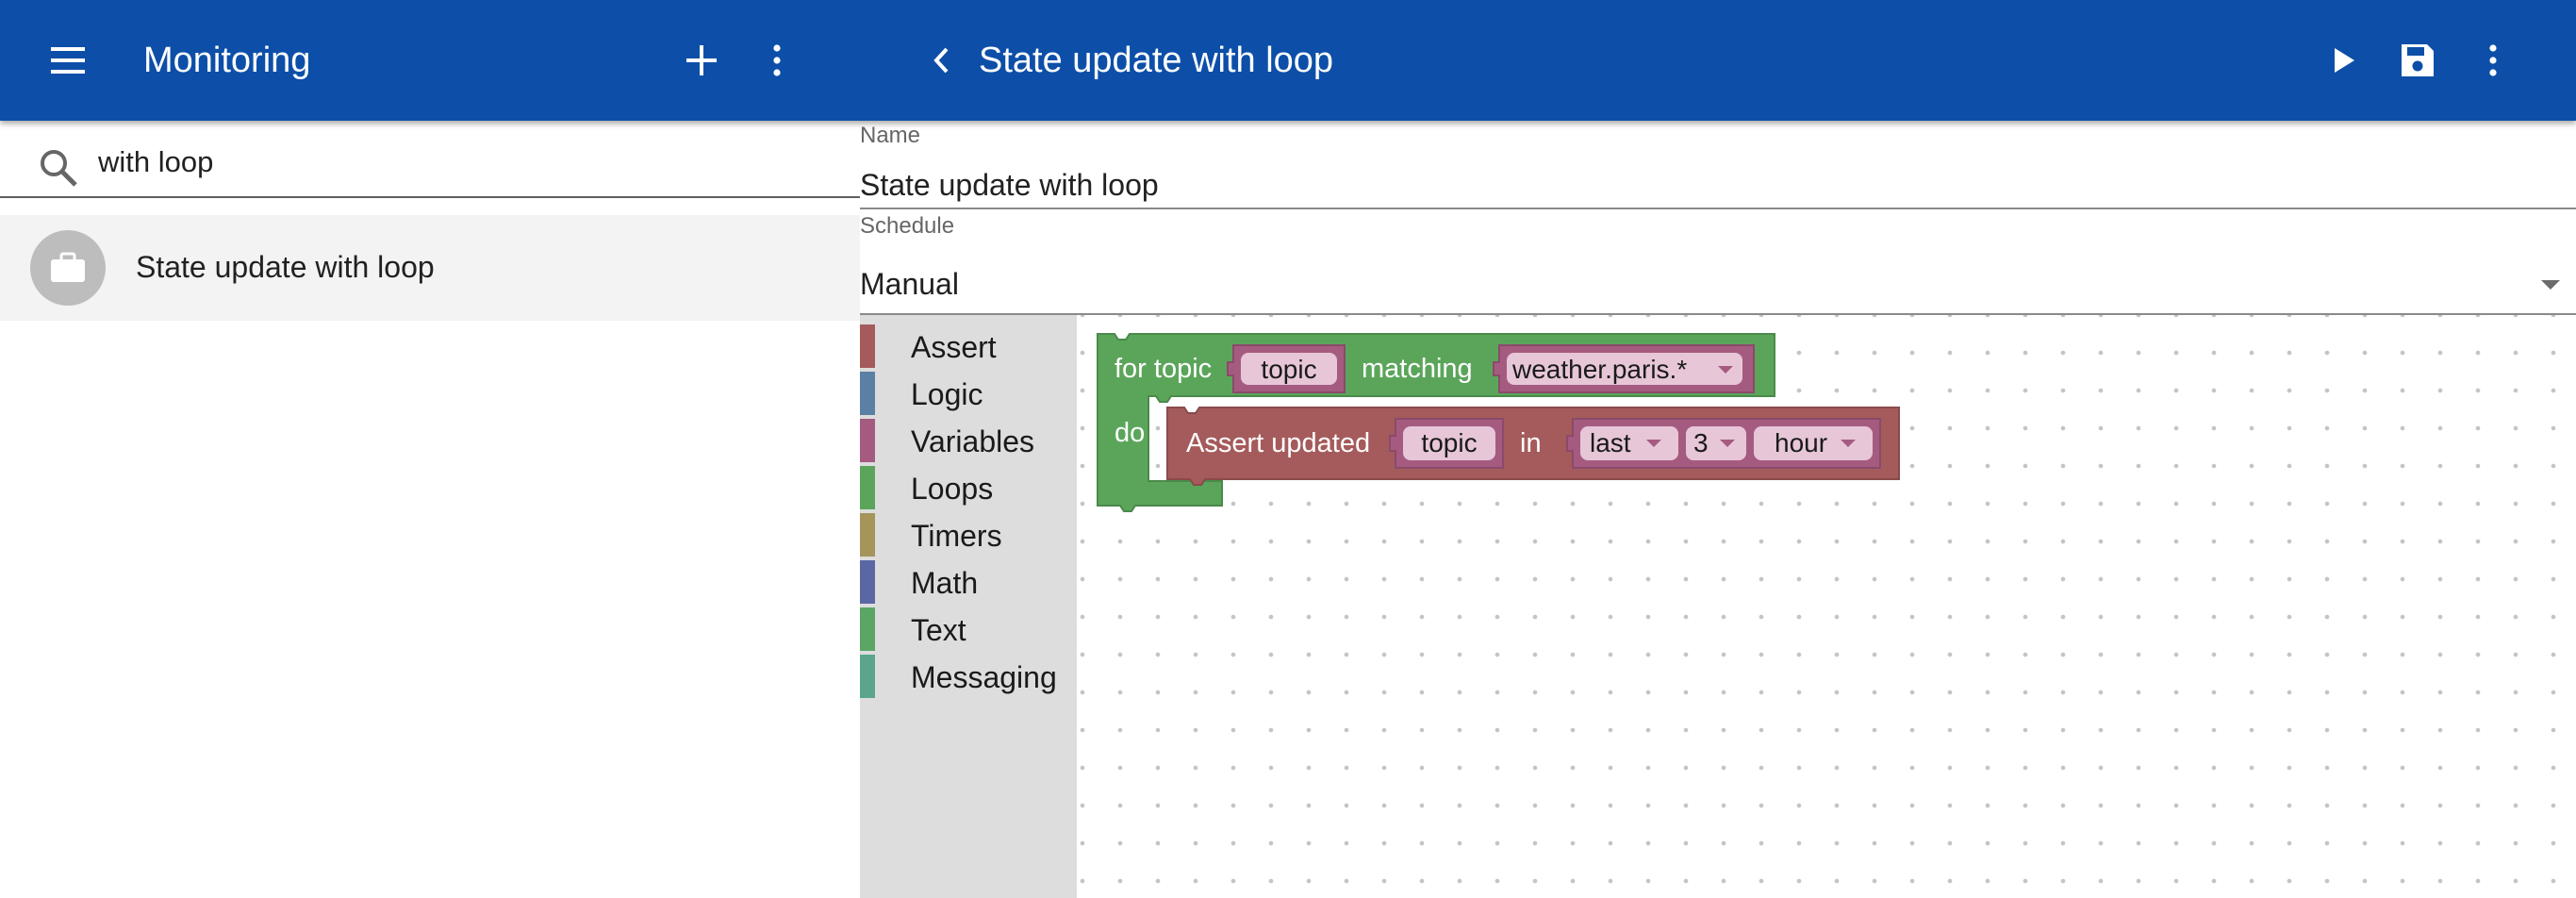 The width and height of the screenshot is (2576, 898). Describe the element at coordinates (973, 441) in the screenshot. I see `toolbox-category-label: Variables` at that location.